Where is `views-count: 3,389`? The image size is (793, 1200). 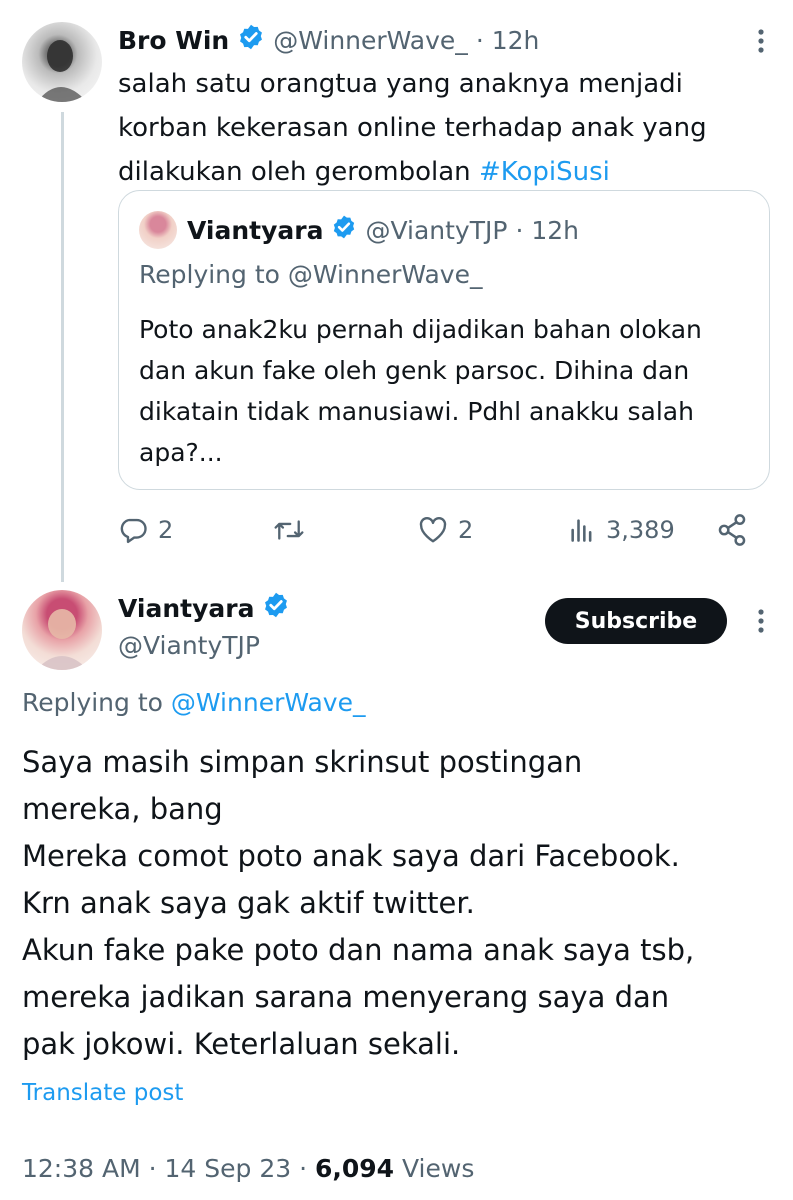
views-count: 3,389 is located at coordinates (640, 530).